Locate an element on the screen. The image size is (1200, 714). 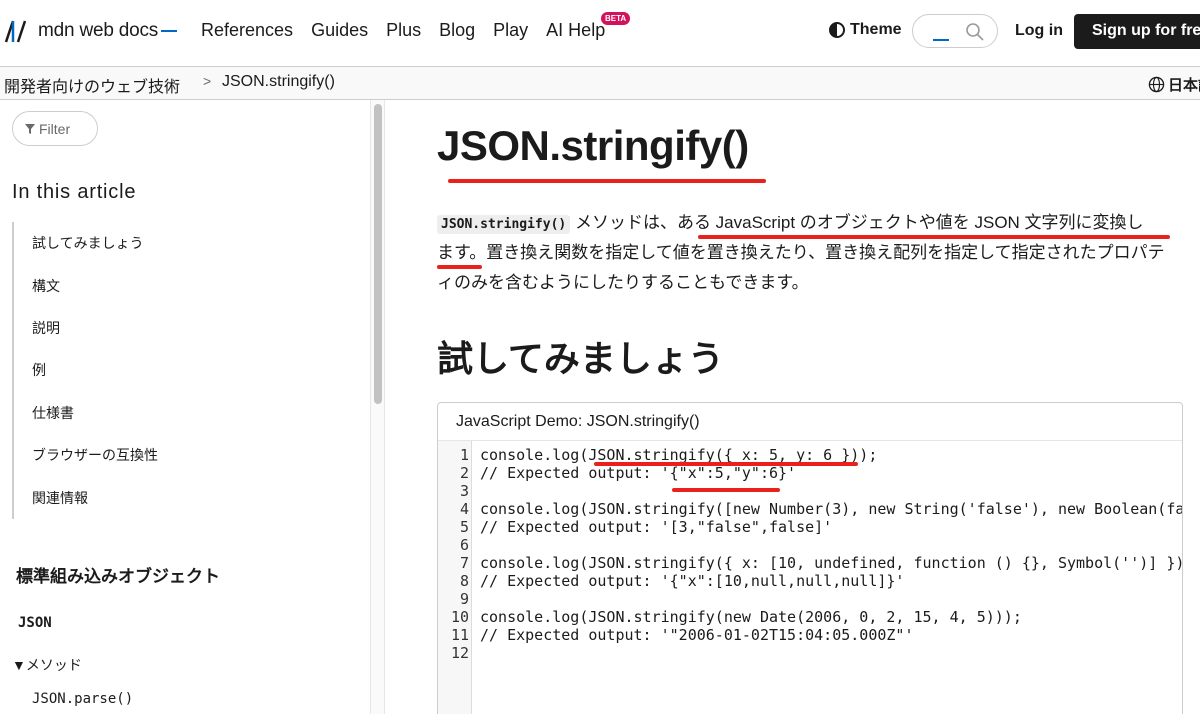
search-cursor is located at coordinates (941, 40).